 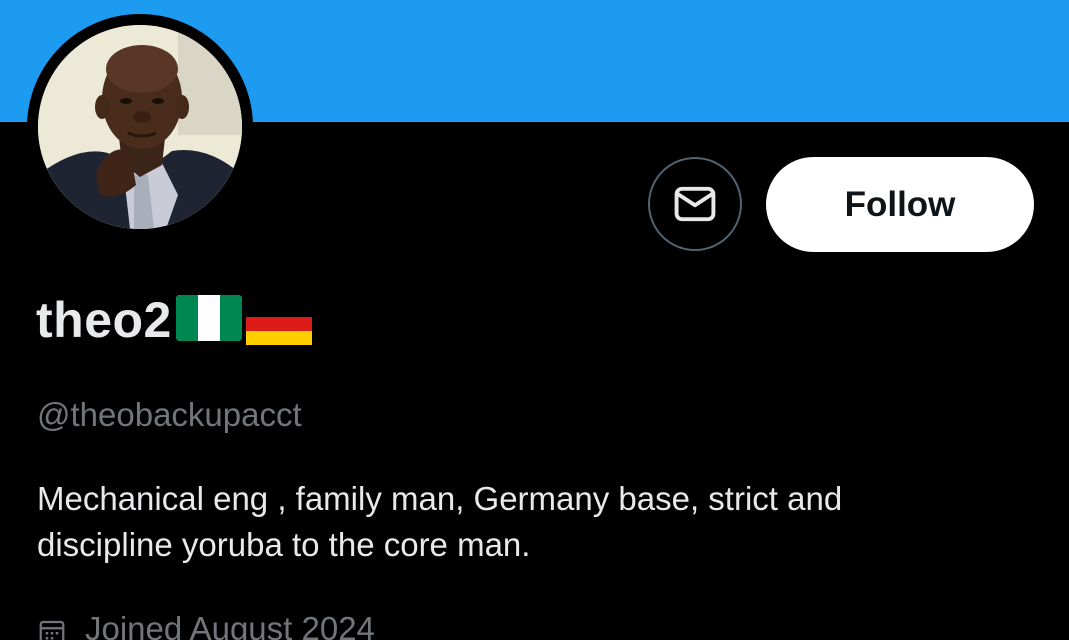 I want to click on message-button, so click(x=695, y=204).